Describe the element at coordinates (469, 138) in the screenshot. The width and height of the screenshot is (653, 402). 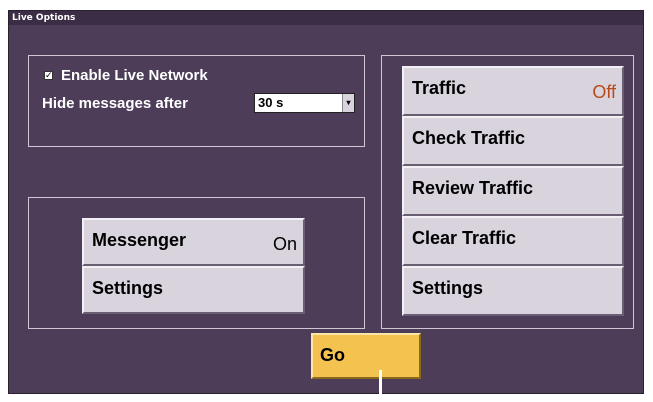
I see `check-traffic-label: Check Traffic` at that location.